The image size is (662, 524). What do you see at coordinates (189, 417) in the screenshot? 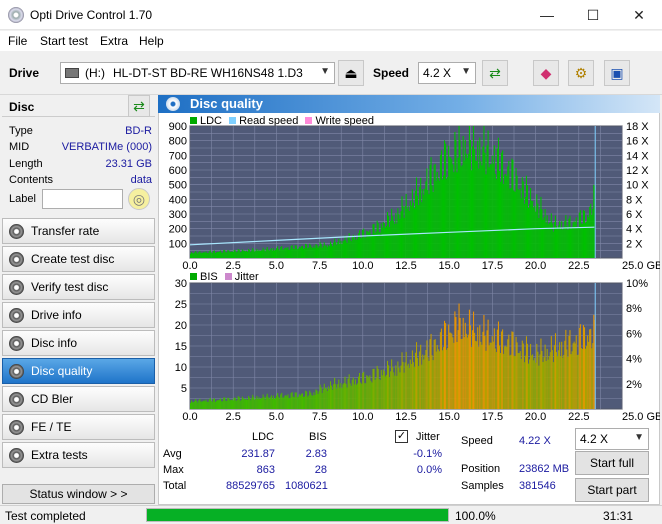
I see `x-tick-label: 0.0` at bounding box center [189, 417].